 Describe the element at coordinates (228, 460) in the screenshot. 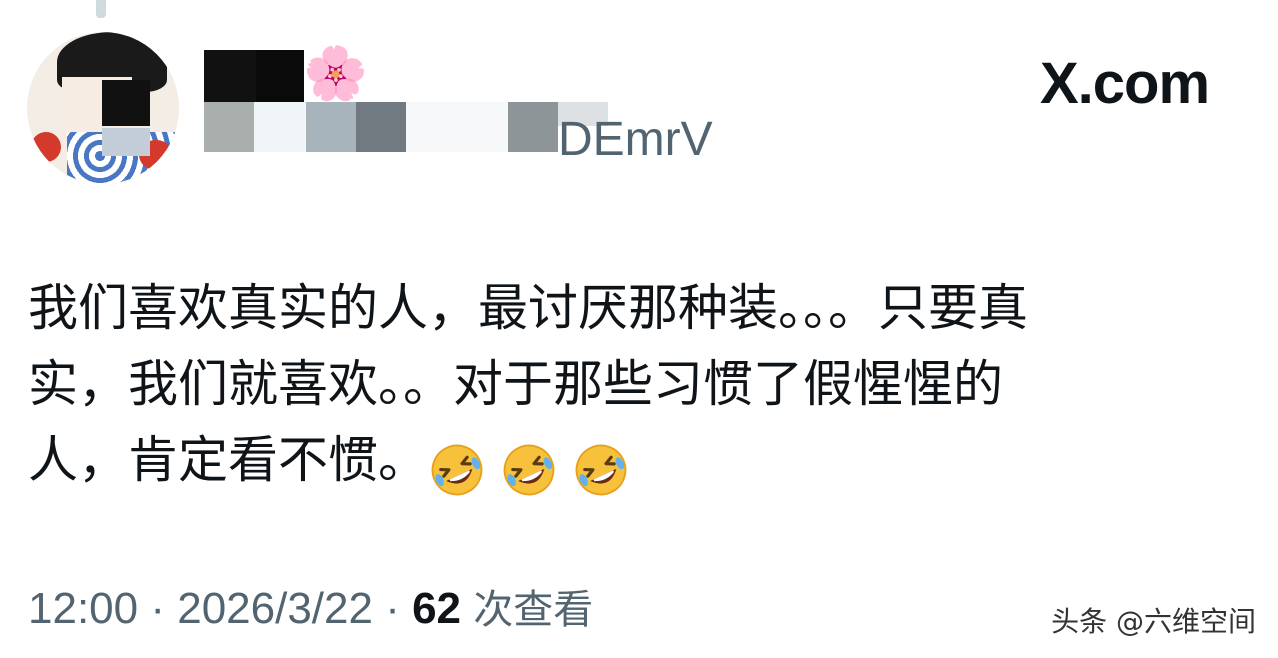

I see `tweet-text-line: 人，肯定看不惯。` at that location.